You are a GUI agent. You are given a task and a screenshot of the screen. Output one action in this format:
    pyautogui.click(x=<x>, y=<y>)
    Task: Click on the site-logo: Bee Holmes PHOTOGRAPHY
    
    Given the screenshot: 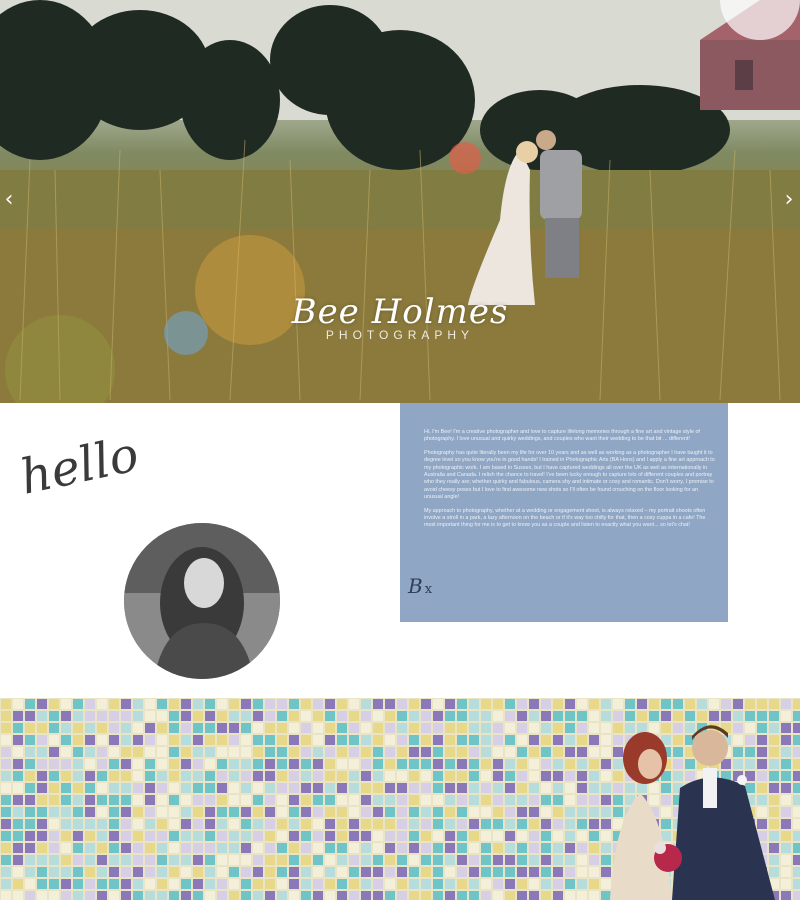 What is the action you would take?
    pyautogui.click(x=400, y=317)
    